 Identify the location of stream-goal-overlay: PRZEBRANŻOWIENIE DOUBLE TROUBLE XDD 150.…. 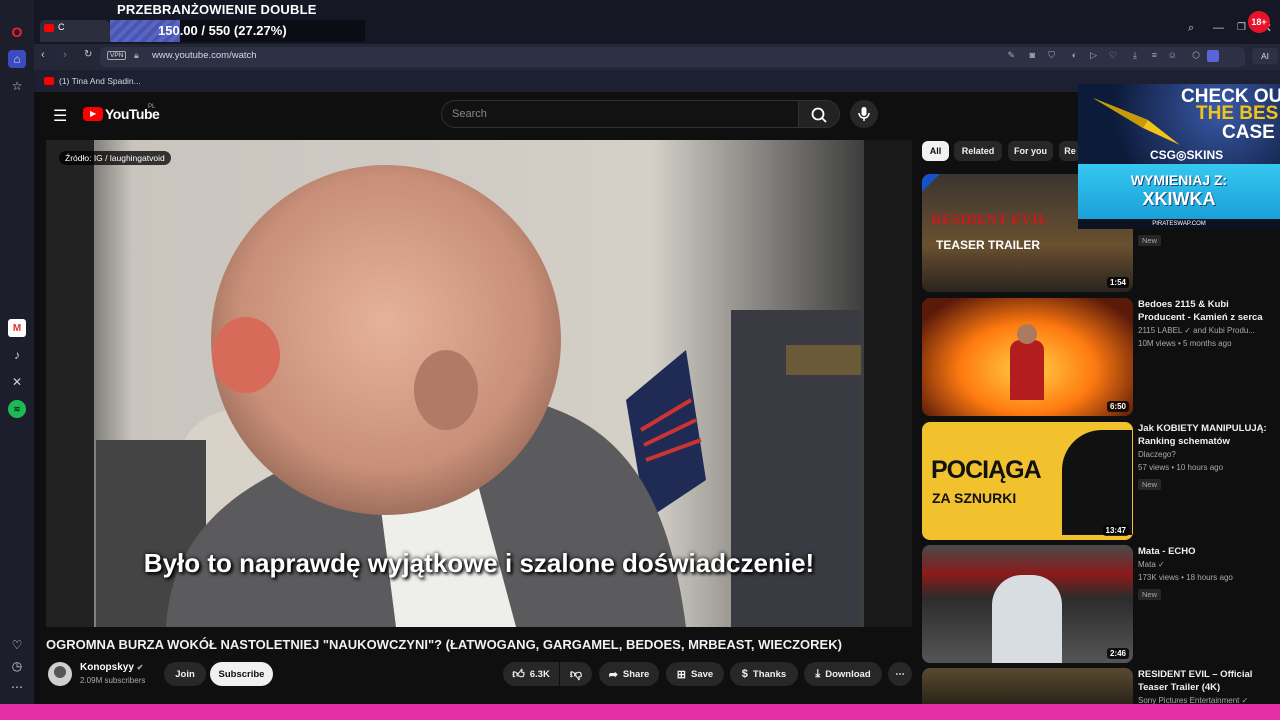
(240, 22).